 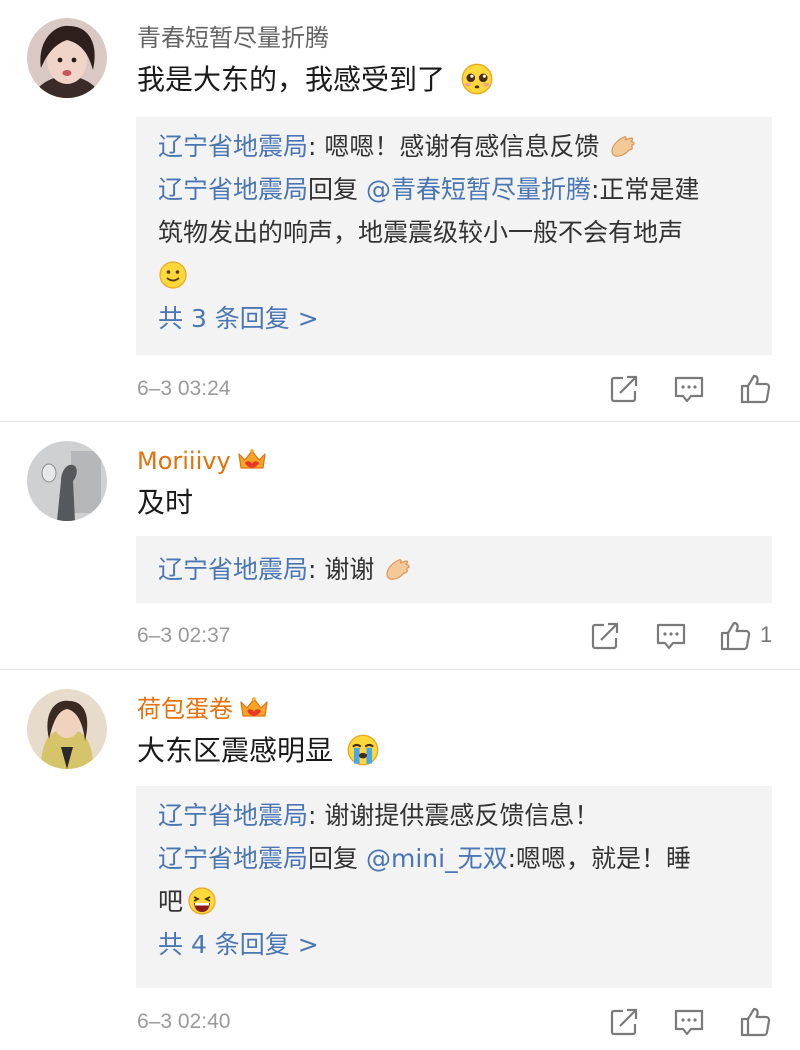 I want to click on reply-item: 辽宁省地震局: 嗯嗯！感谢有感信息反馈, so click(x=454, y=146).